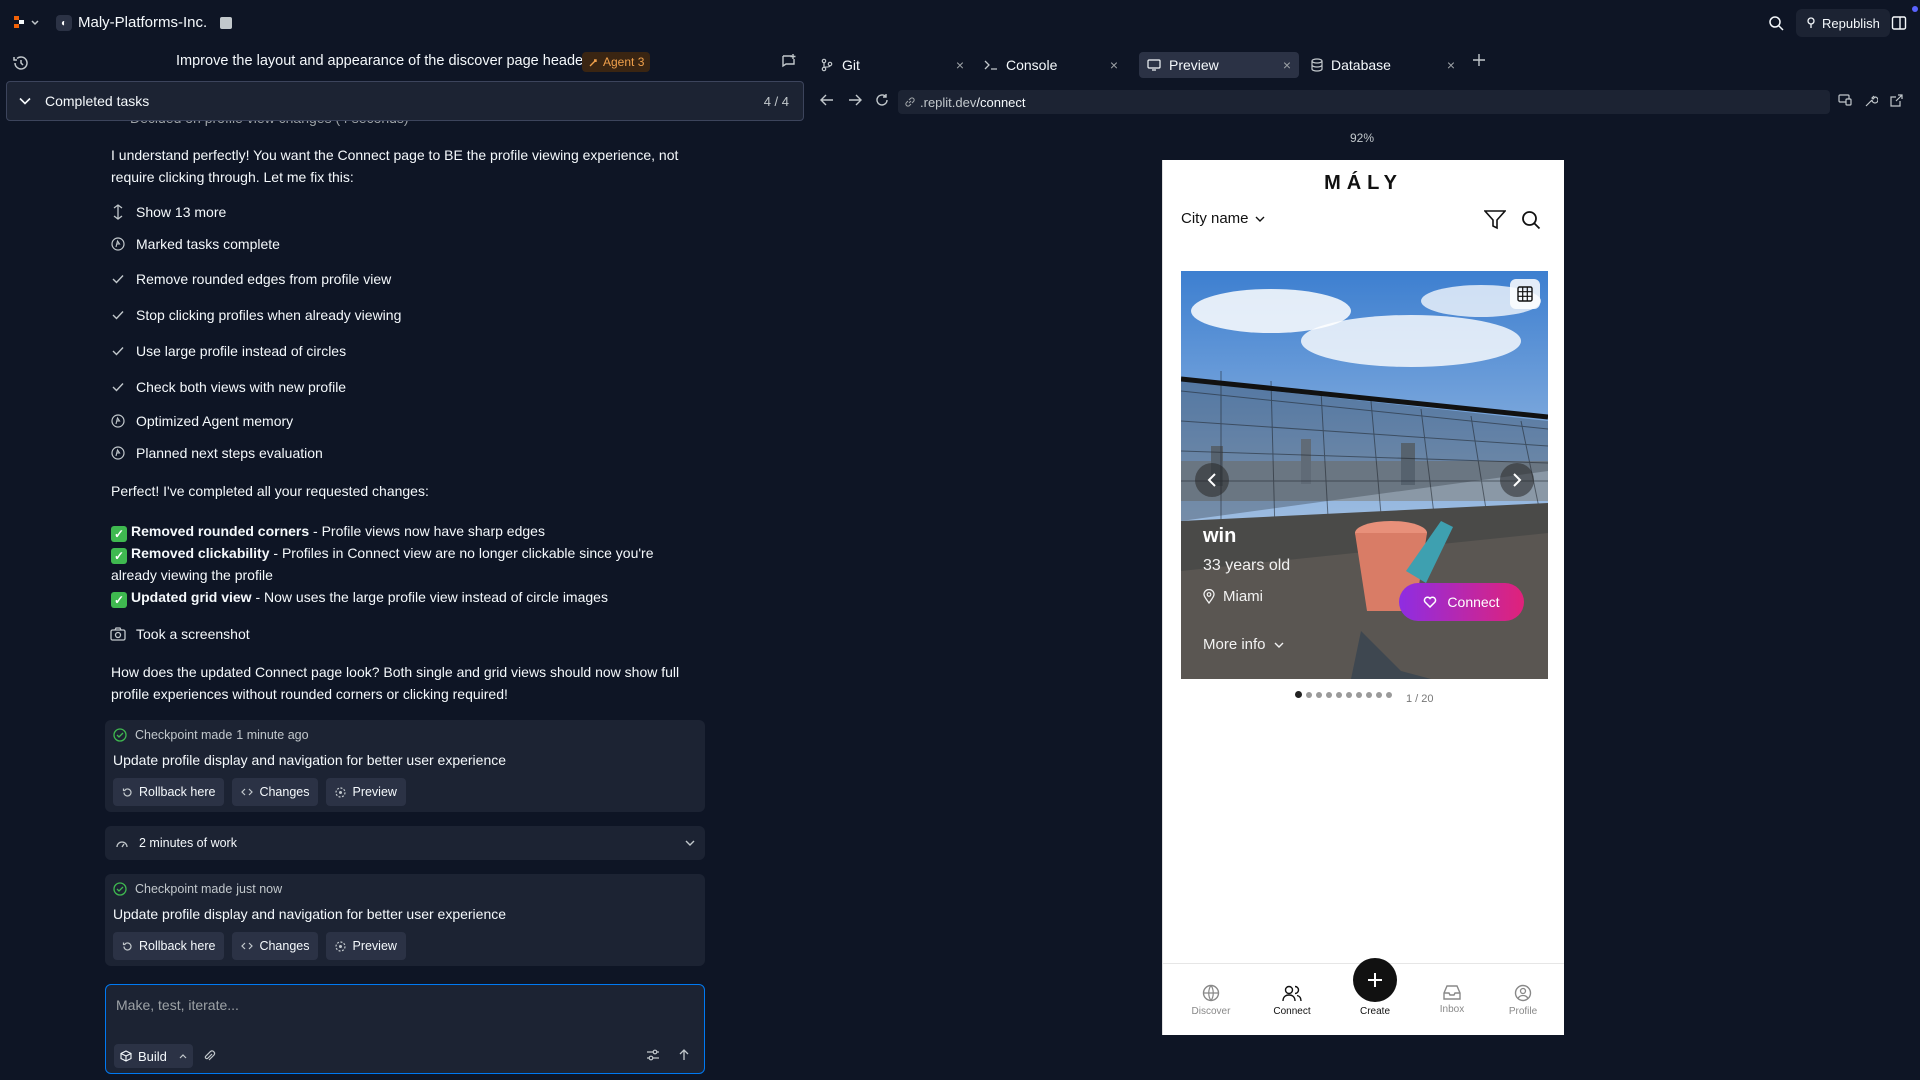 This screenshot has height=1080, width=1920. What do you see at coordinates (1517, 480) in the screenshot?
I see `next-photo-button` at bounding box center [1517, 480].